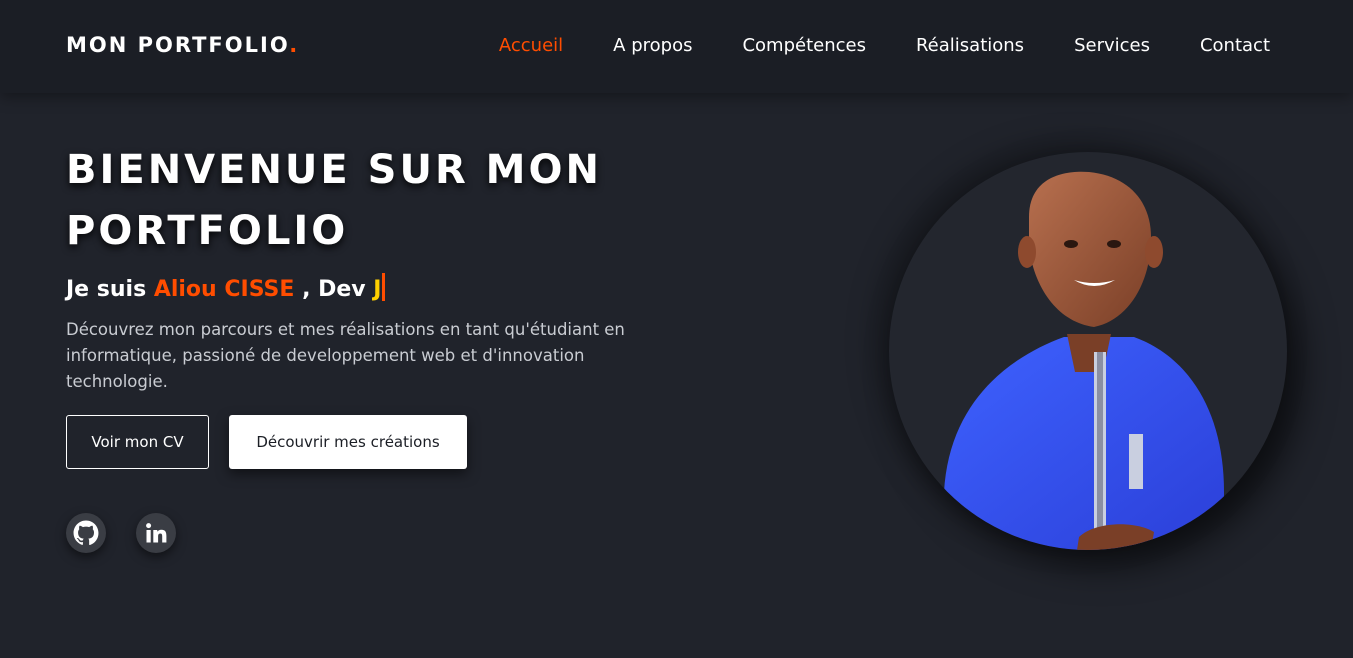 This screenshot has width=1353, height=658. What do you see at coordinates (334, 289) in the screenshot?
I see `role-prefix: , Dev` at bounding box center [334, 289].